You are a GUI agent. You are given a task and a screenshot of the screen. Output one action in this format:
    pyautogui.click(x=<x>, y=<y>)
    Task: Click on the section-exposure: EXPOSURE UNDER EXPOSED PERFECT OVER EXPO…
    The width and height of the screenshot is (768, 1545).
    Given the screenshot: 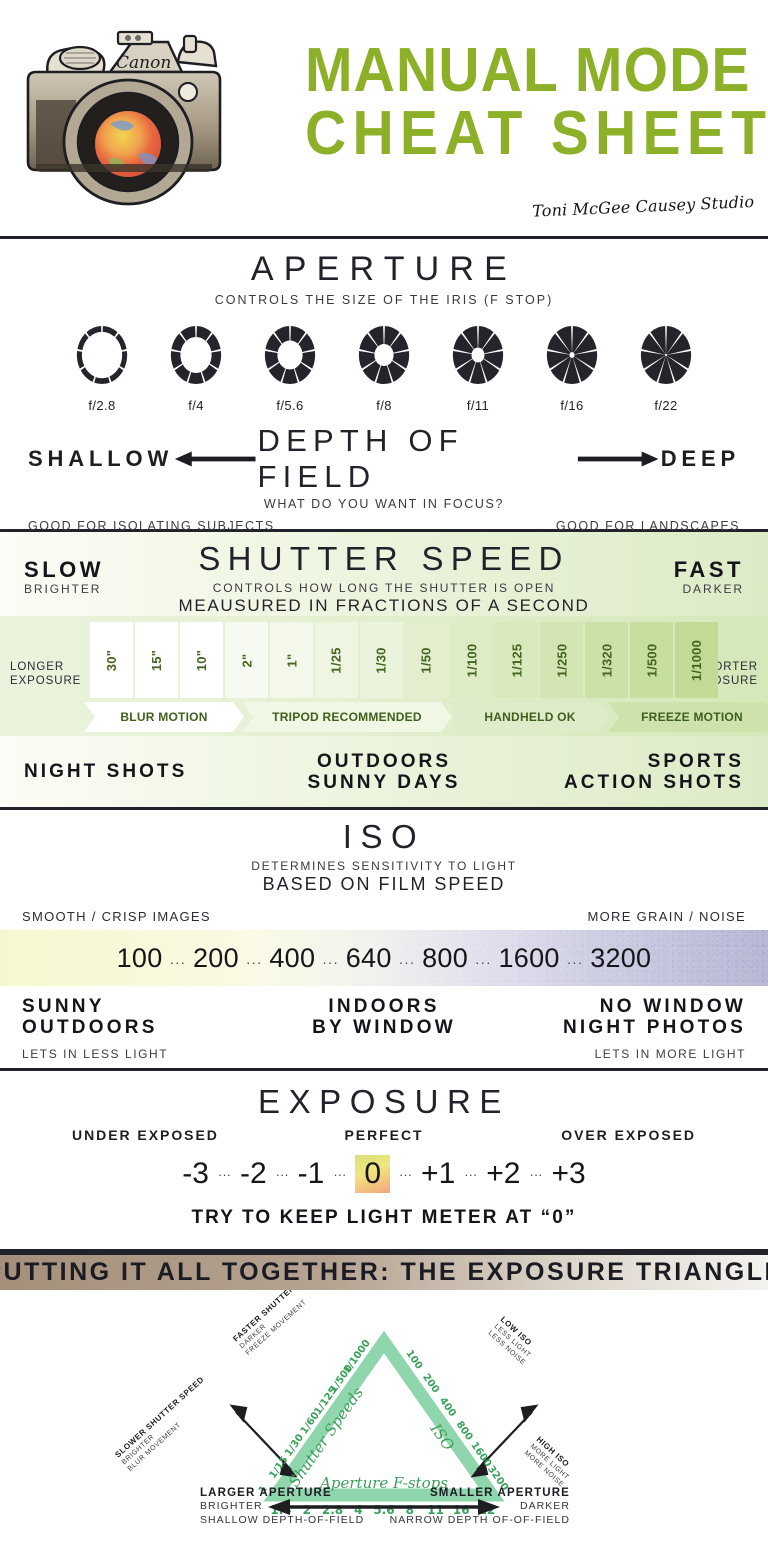 What is the action you would take?
    pyautogui.click(x=384, y=1160)
    